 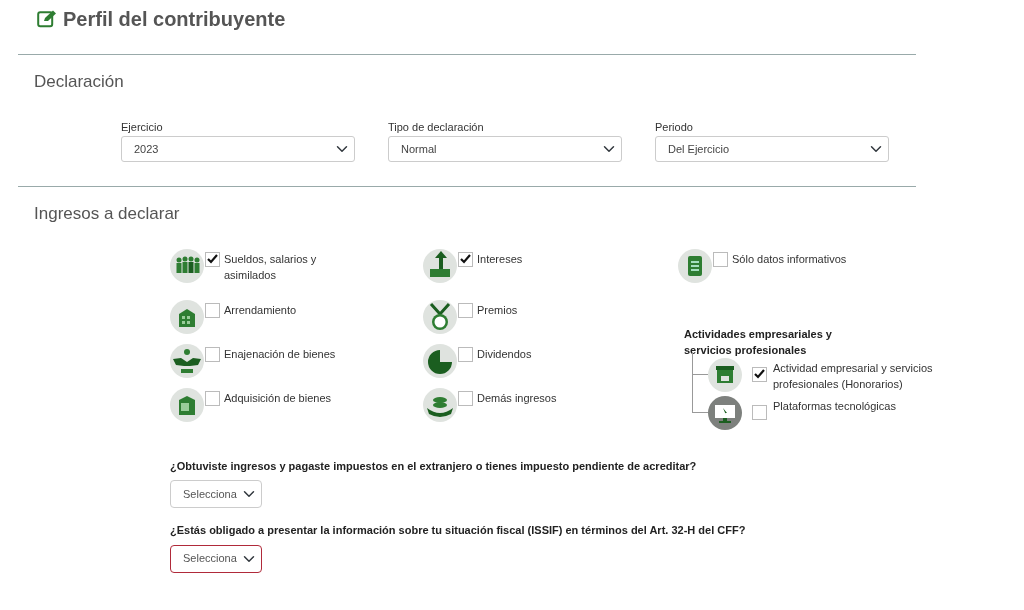 What do you see at coordinates (500, 259) in the screenshot?
I see `checkbox-label: Intereses` at bounding box center [500, 259].